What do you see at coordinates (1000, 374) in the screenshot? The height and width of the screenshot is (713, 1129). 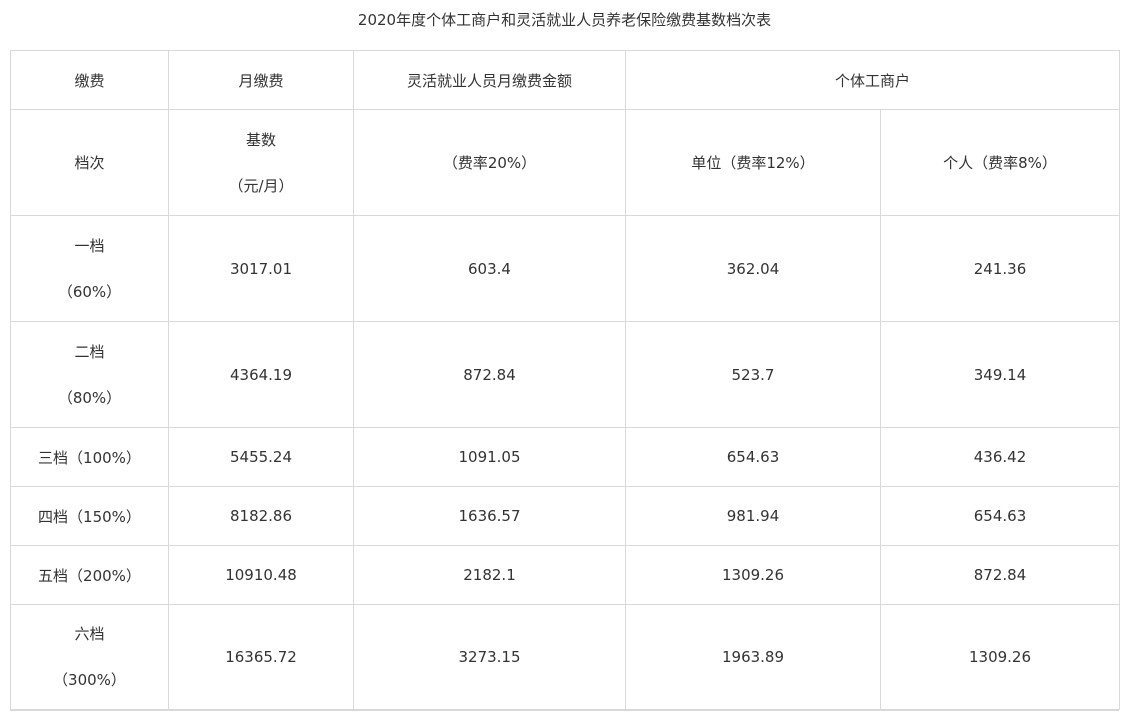 I see `personal-amount-cell: 349.14` at bounding box center [1000, 374].